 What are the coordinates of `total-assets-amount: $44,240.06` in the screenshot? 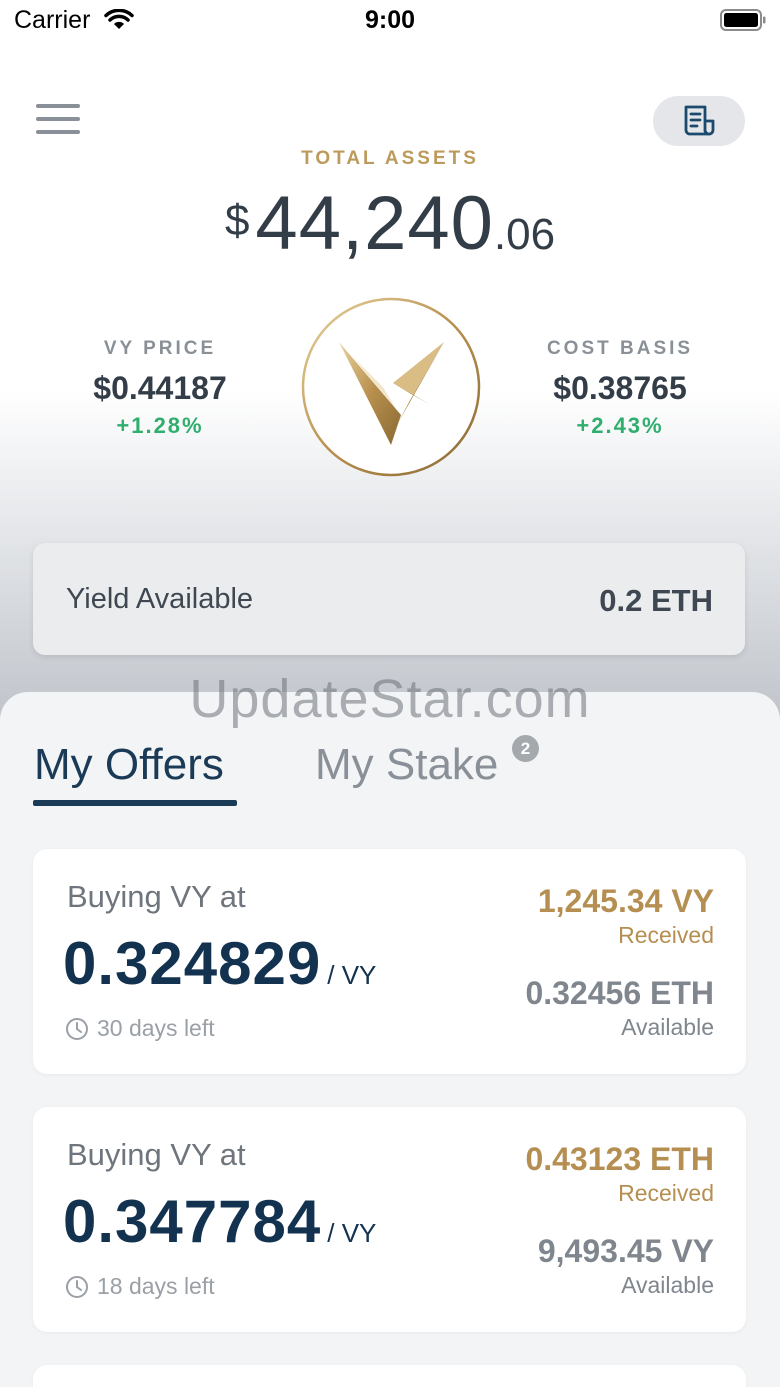 It's located at (390, 223).